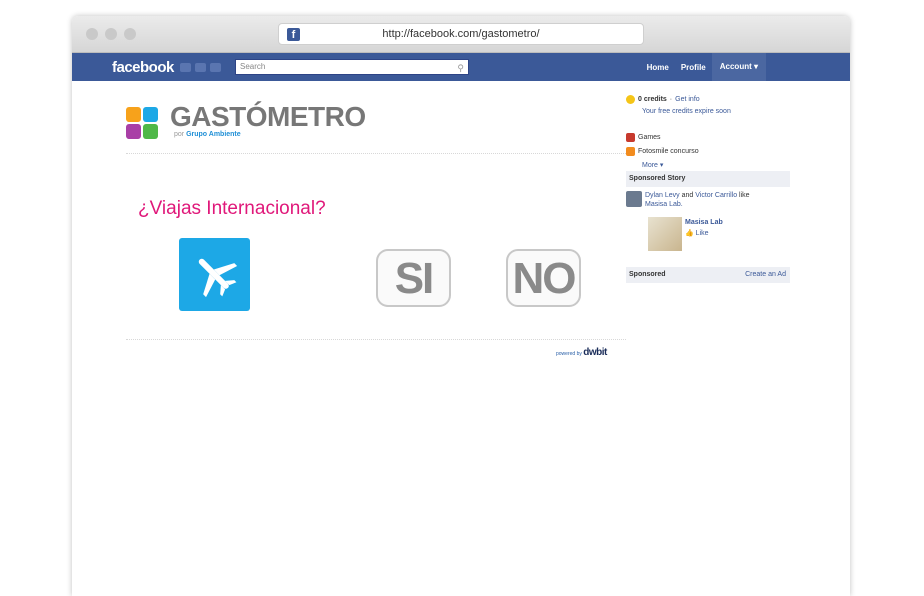  What do you see at coordinates (716, 195) in the screenshot?
I see `story-name-2: Victor Carrillo` at bounding box center [716, 195].